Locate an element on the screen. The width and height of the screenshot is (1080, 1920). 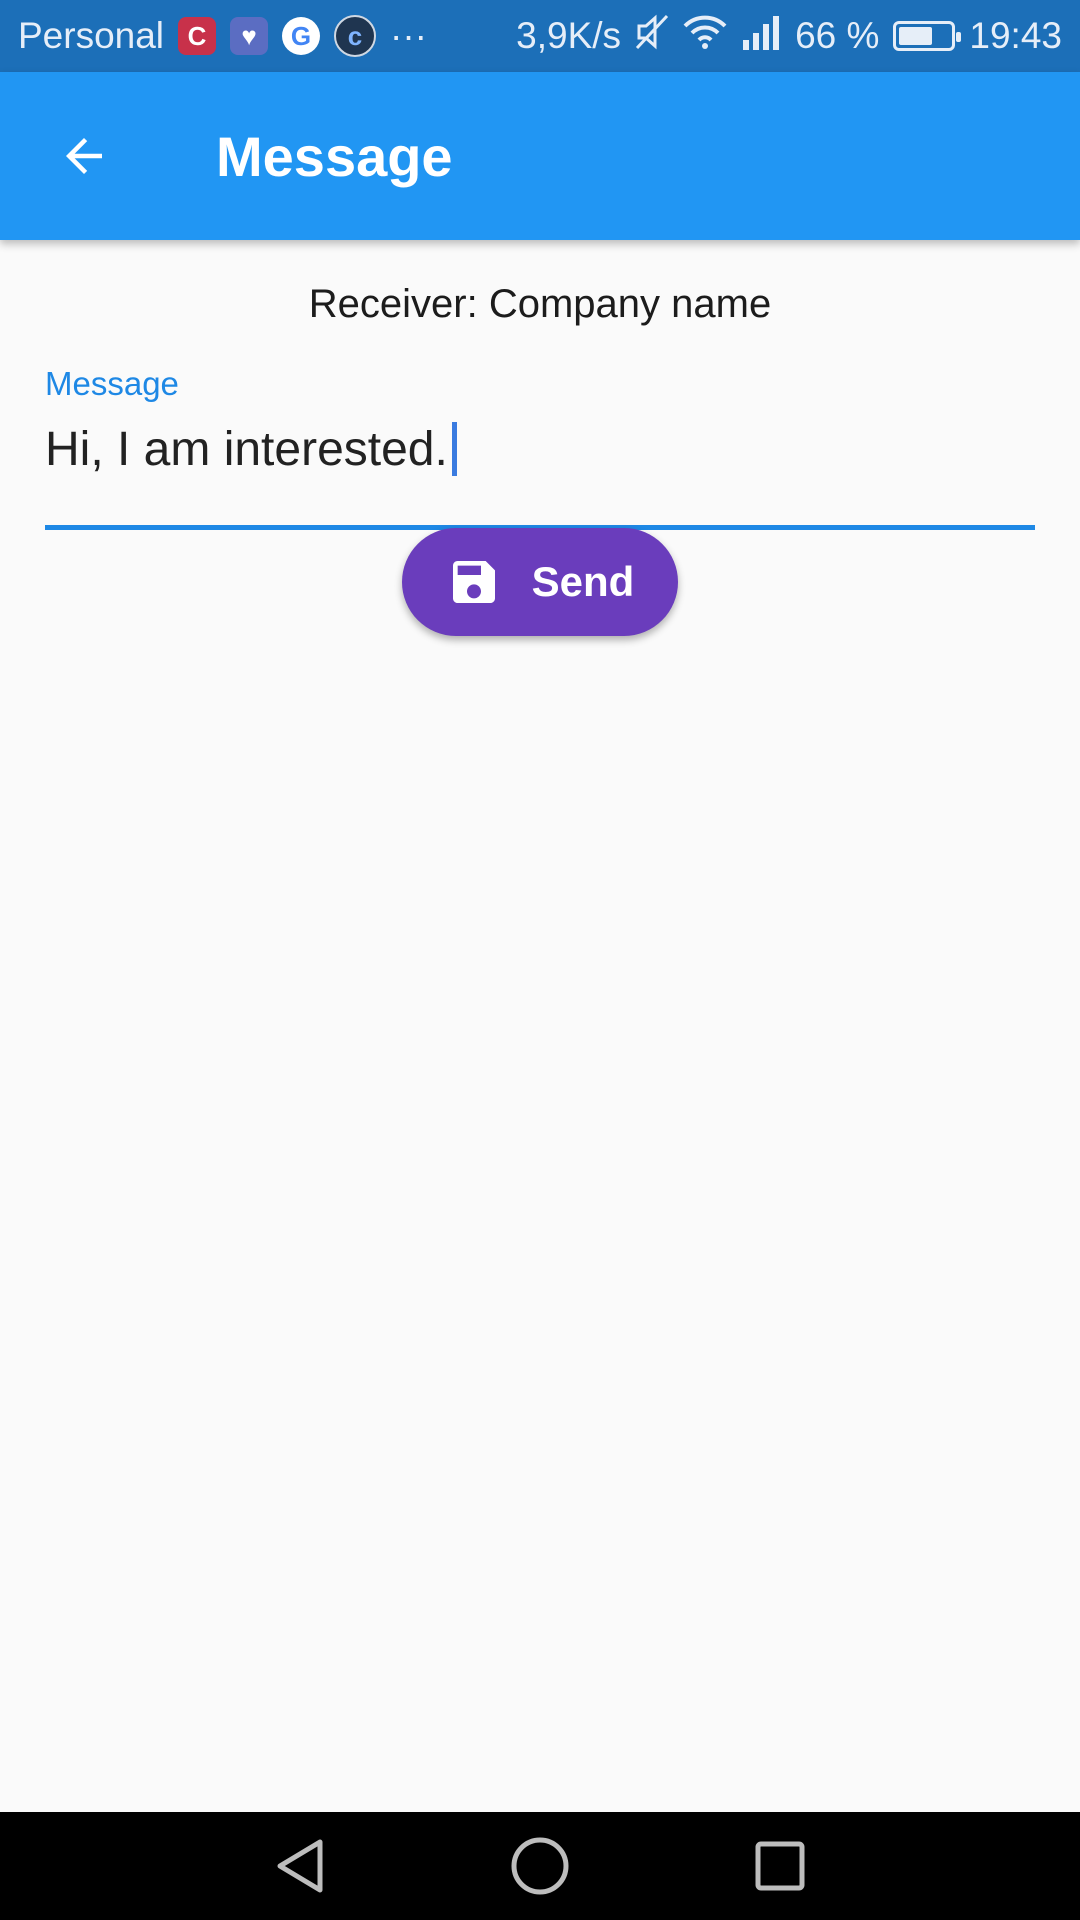
send-button-label: Send is located at coordinates (583, 581).